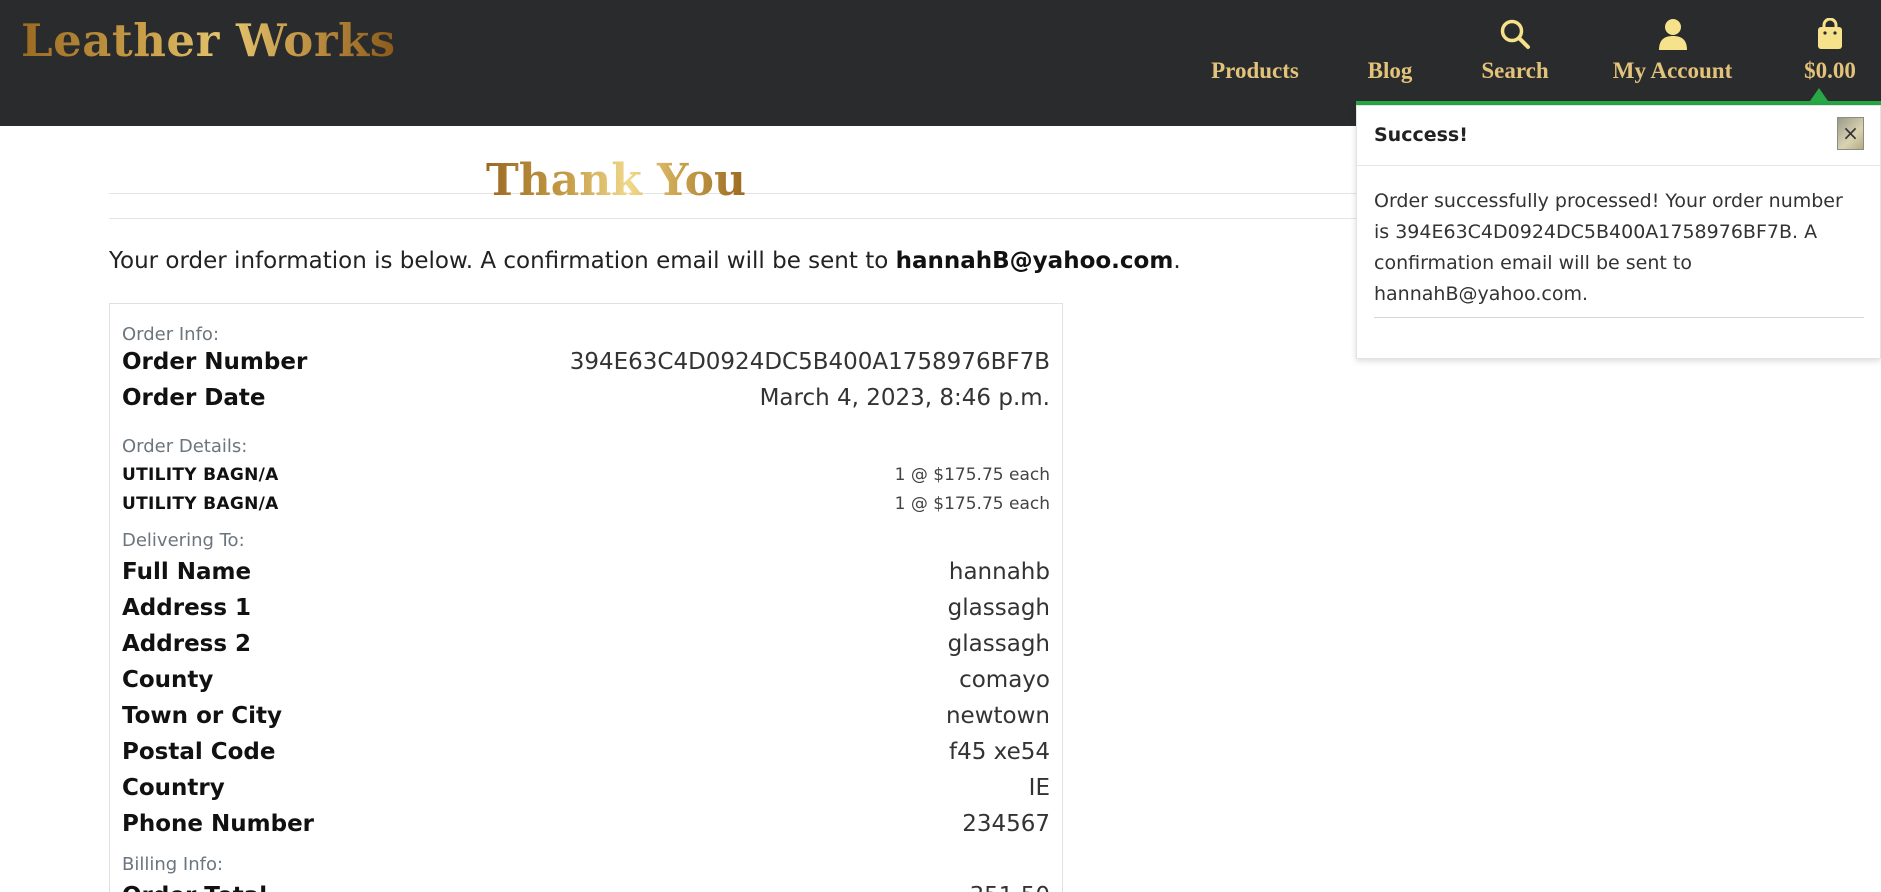 Image resolution: width=1881 pixels, height=892 pixels. What do you see at coordinates (185, 446) in the screenshot?
I see `order-details-label: Order Details:` at bounding box center [185, 446].